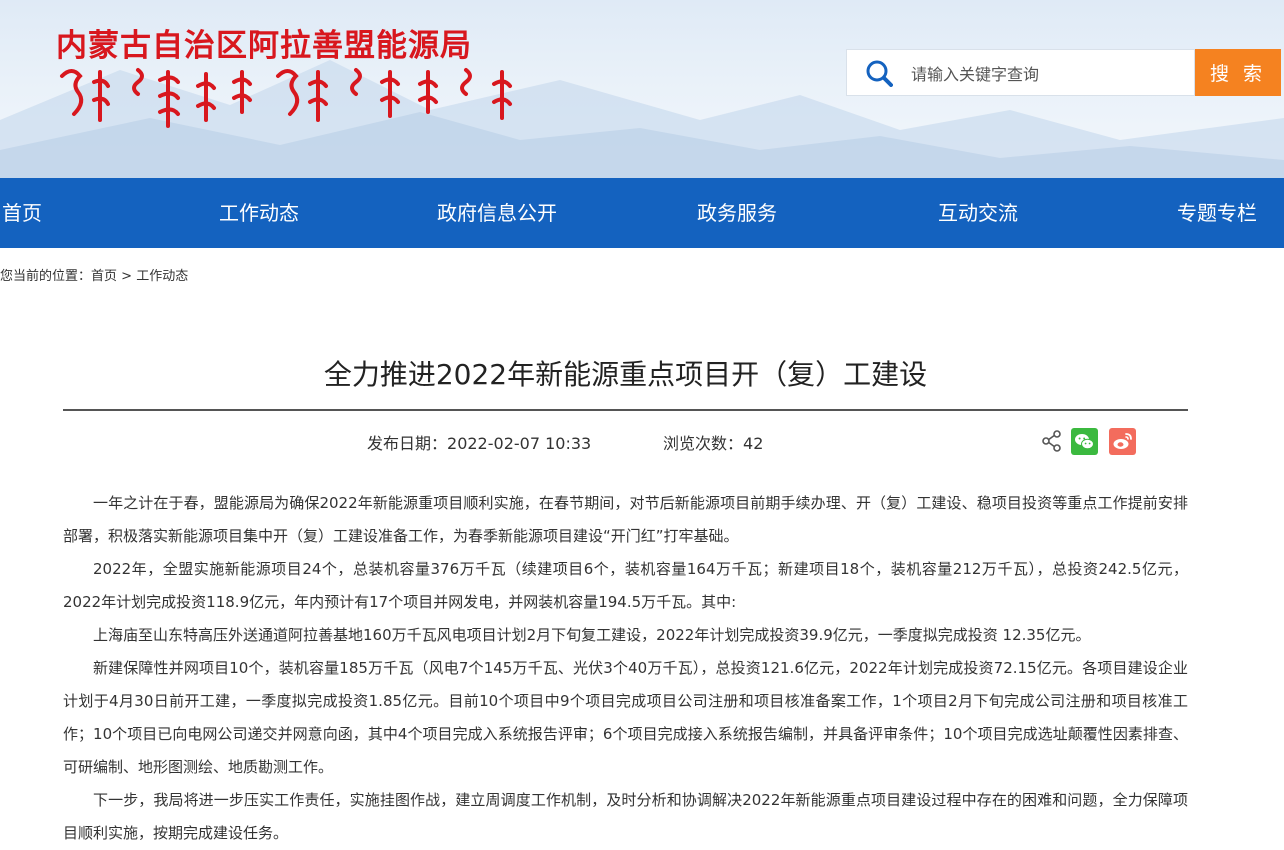  What do you see at coordinates (625, 374) in the screenshot?
I see `article-title: 全力推进2022年新能源重点项目开（复）工建设` at bounding box center [625, 374].